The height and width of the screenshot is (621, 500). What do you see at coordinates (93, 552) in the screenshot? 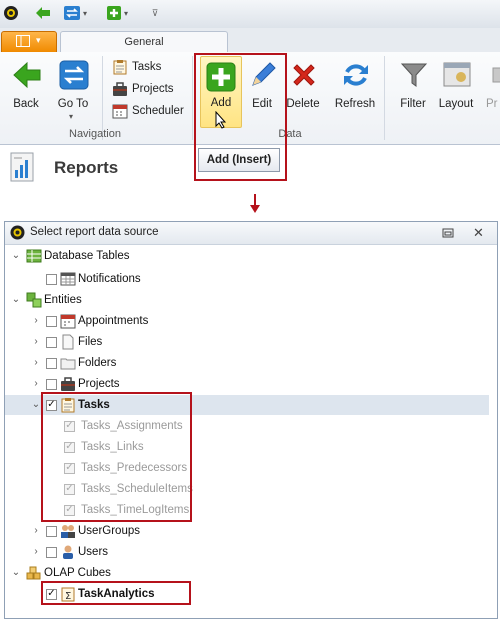
I see `tree-label: Users` at bounding box center [93, 552].